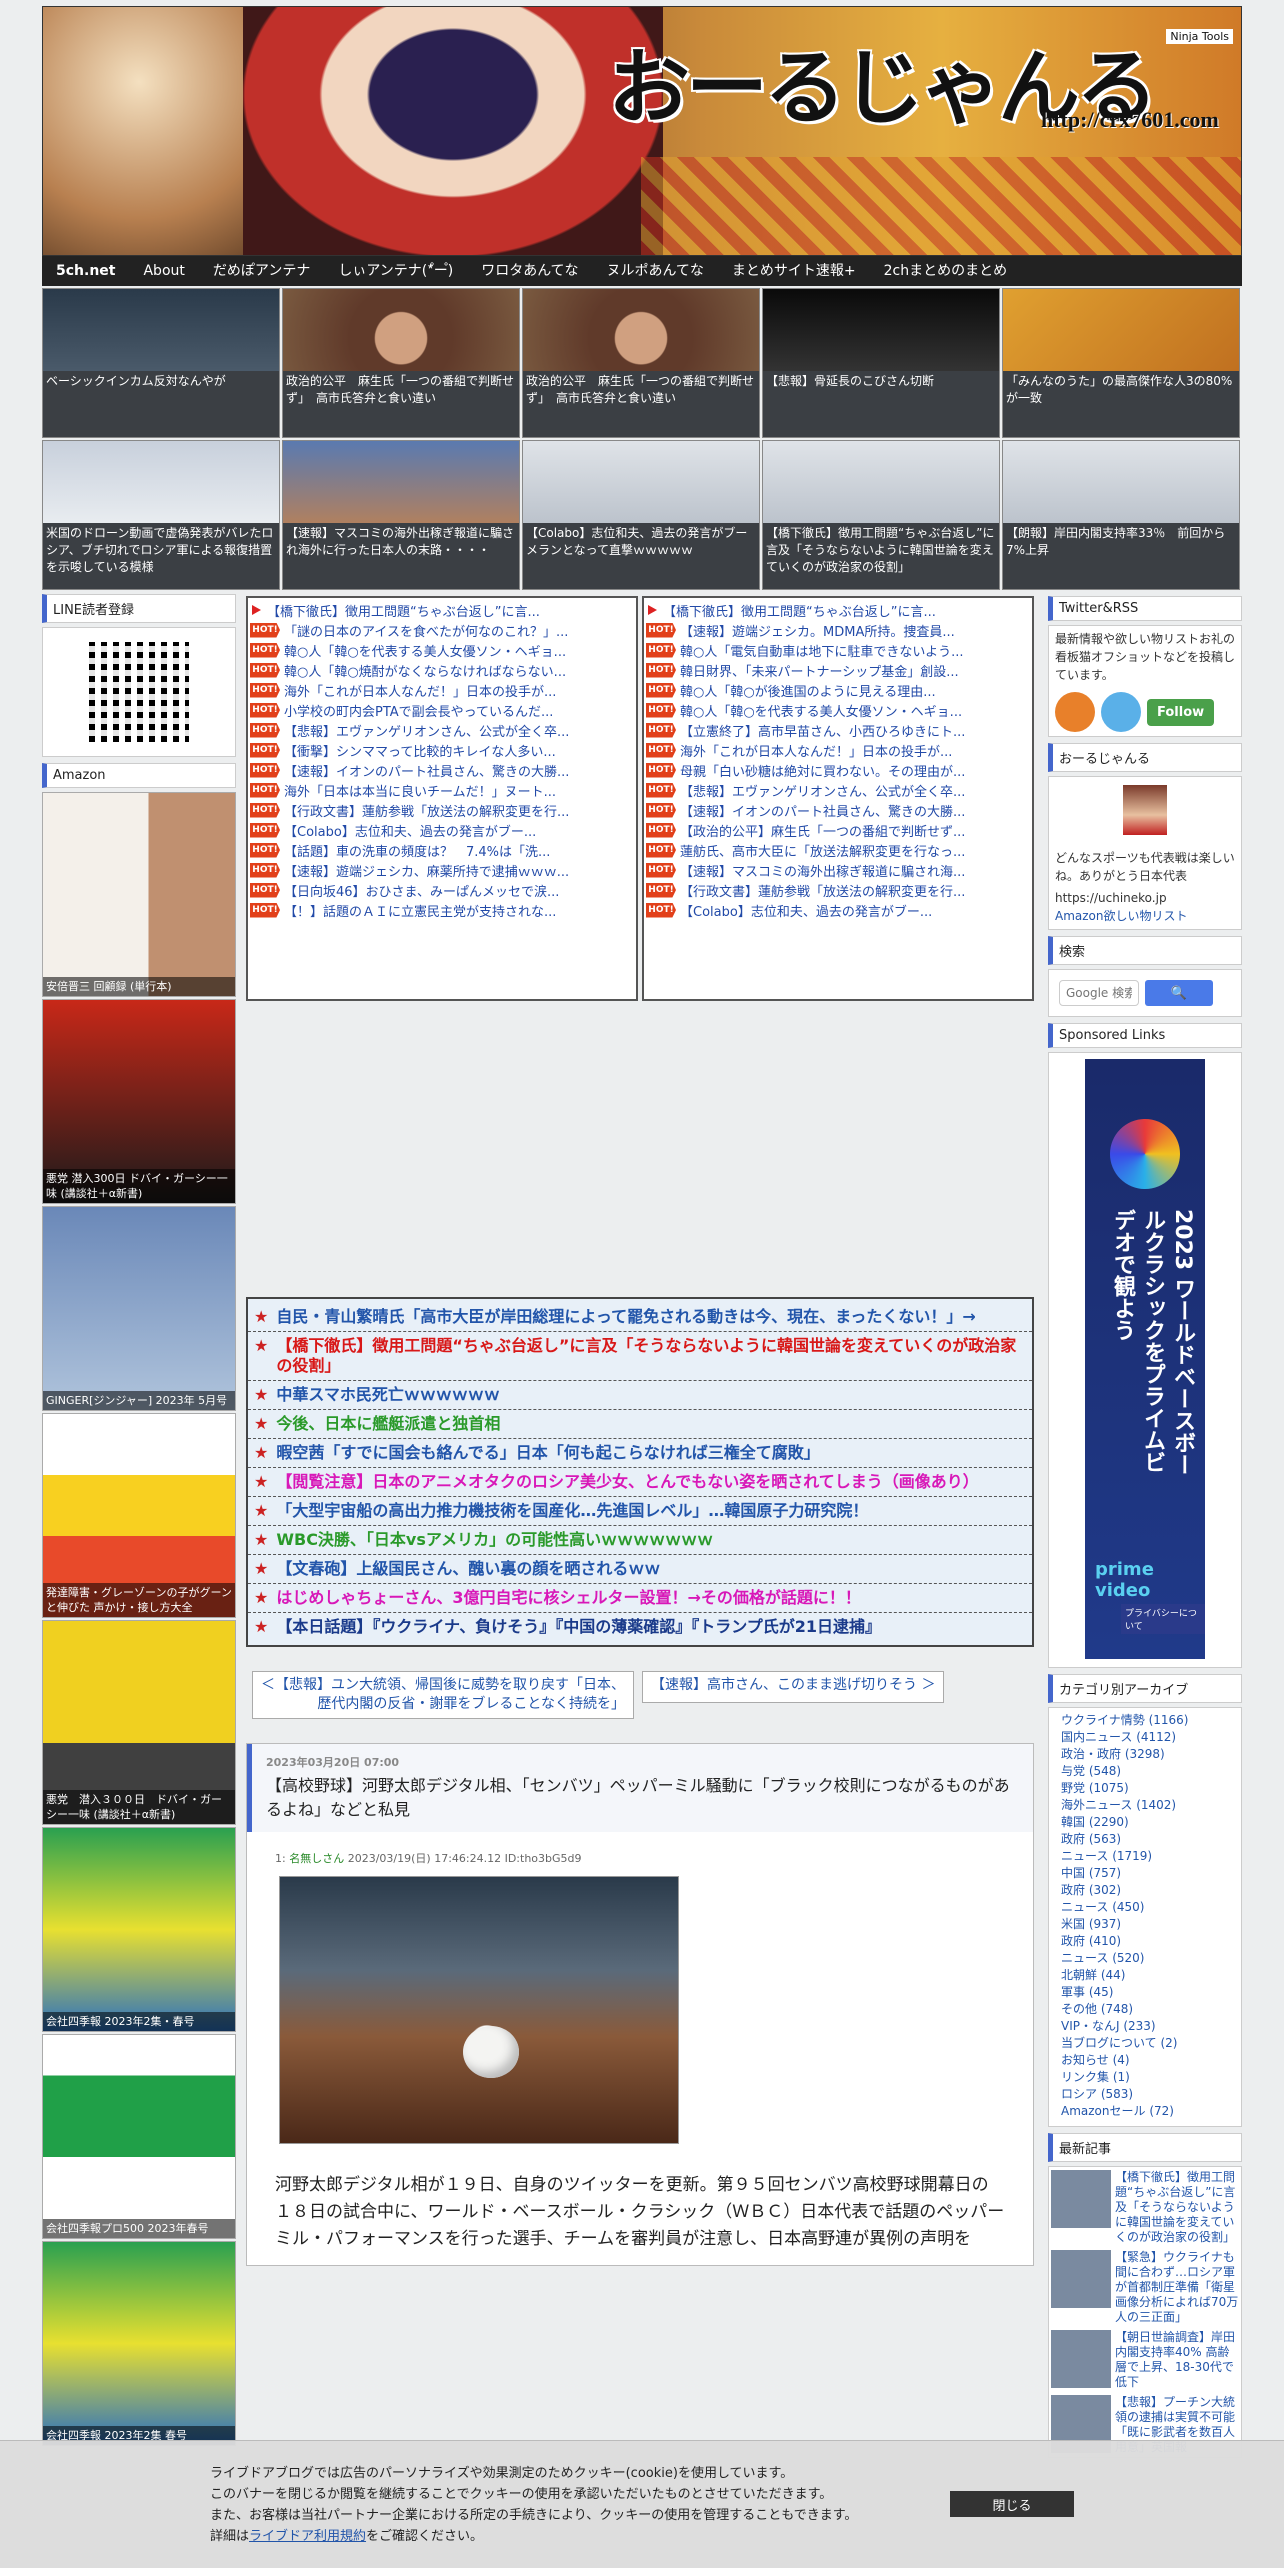 This screenshot has height=2568, width=1284. Describe the element at coordinates (401, 515) in the screenshot. I see `thumbnail-card: 【速報】マスコミの海外出稼ぎ報道に騙され海外に行った日本人の末路・・・・` at that location.